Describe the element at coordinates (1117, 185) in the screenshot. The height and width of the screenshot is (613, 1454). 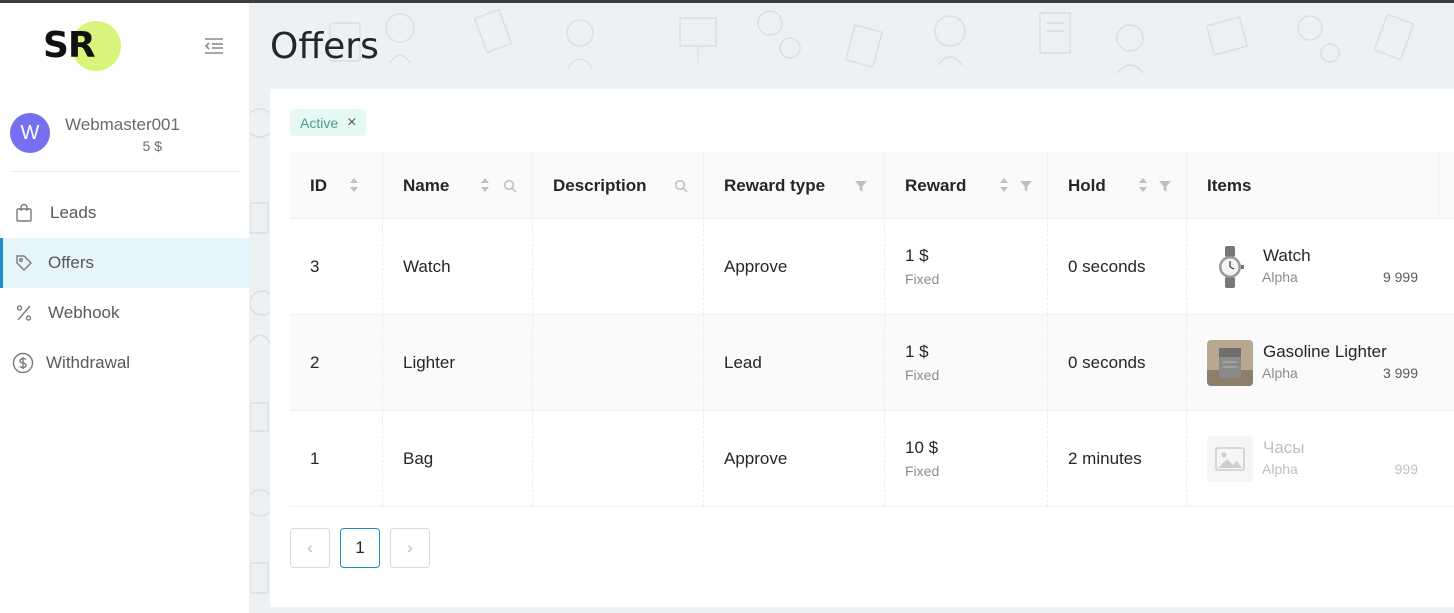
I see `column-hold: Hold` at that location.